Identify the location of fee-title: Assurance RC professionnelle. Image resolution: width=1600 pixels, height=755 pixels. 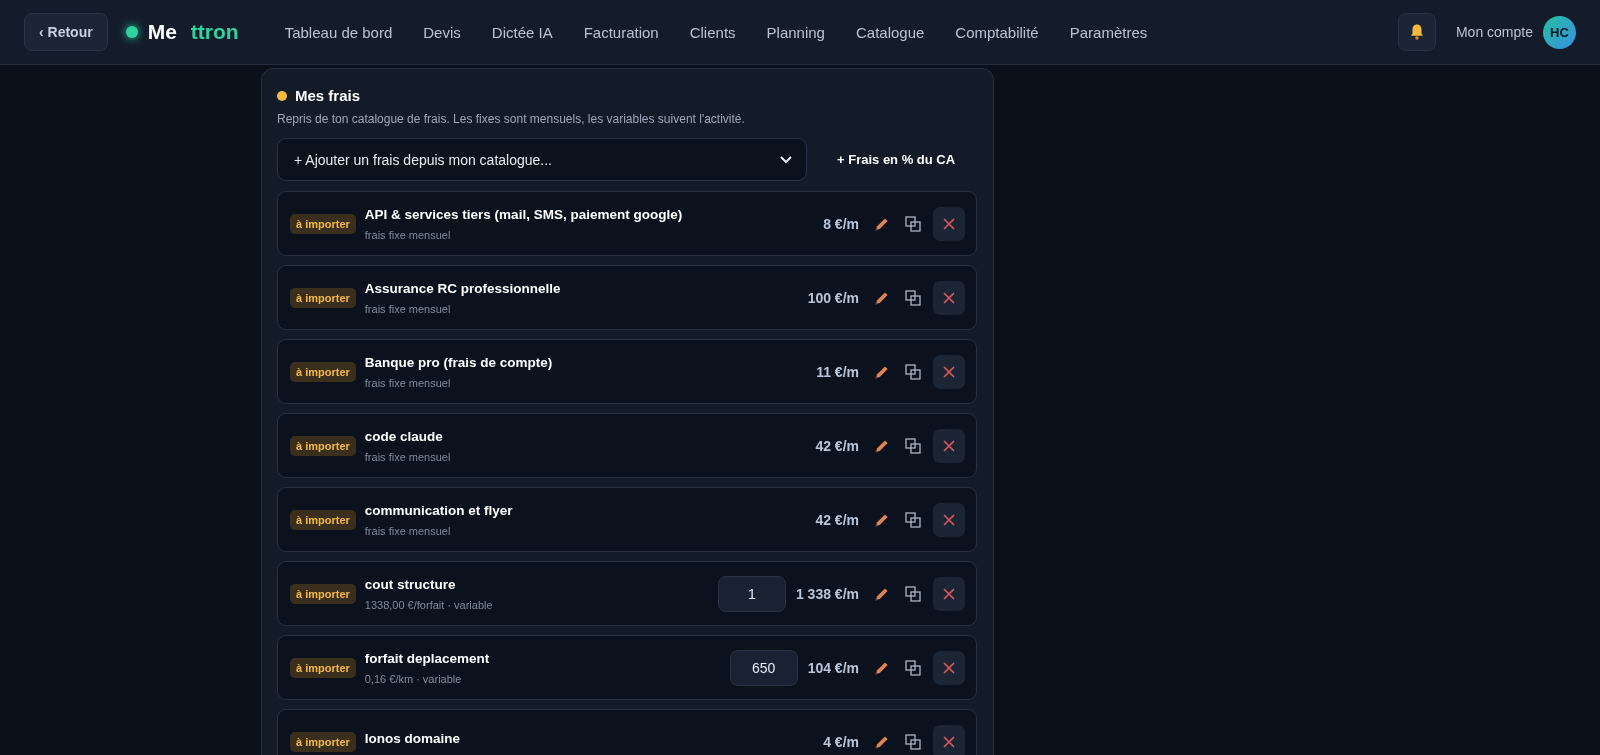
(463, 288).